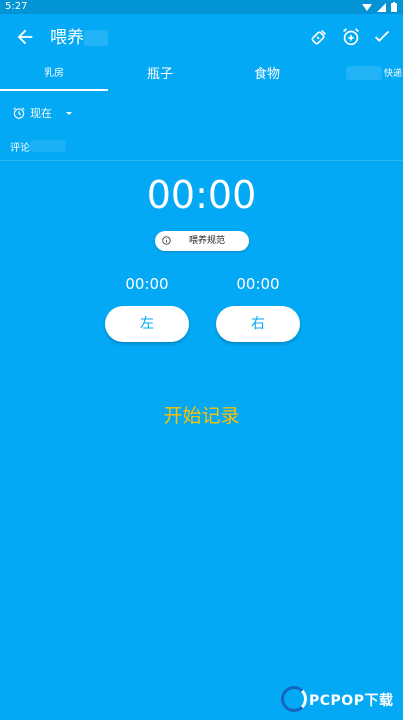  Describe the element at coordinates (258, 324) in the screenshot. I see `right-button: 右` at that location.